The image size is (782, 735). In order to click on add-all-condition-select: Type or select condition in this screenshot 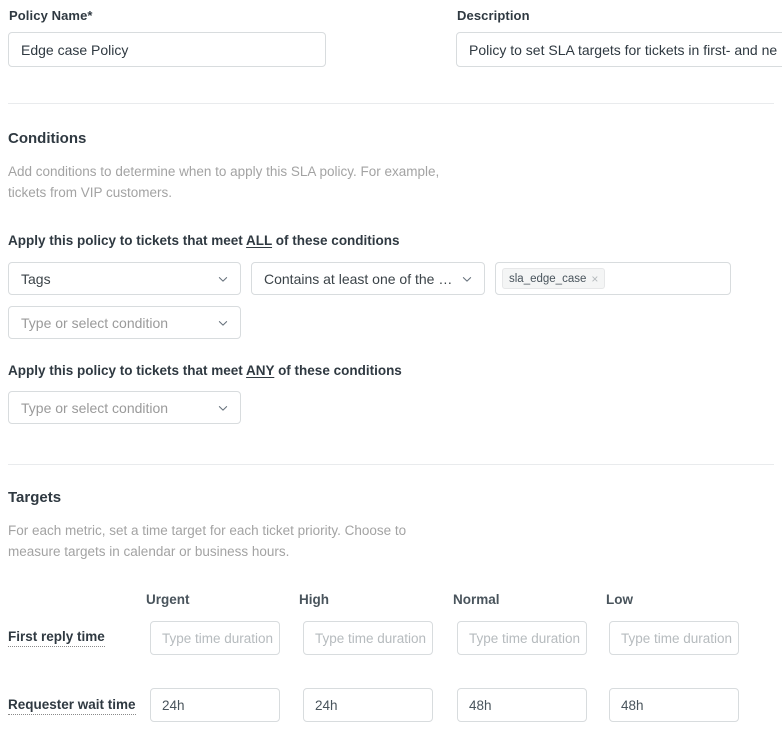, I will do `click(124, 322)`.